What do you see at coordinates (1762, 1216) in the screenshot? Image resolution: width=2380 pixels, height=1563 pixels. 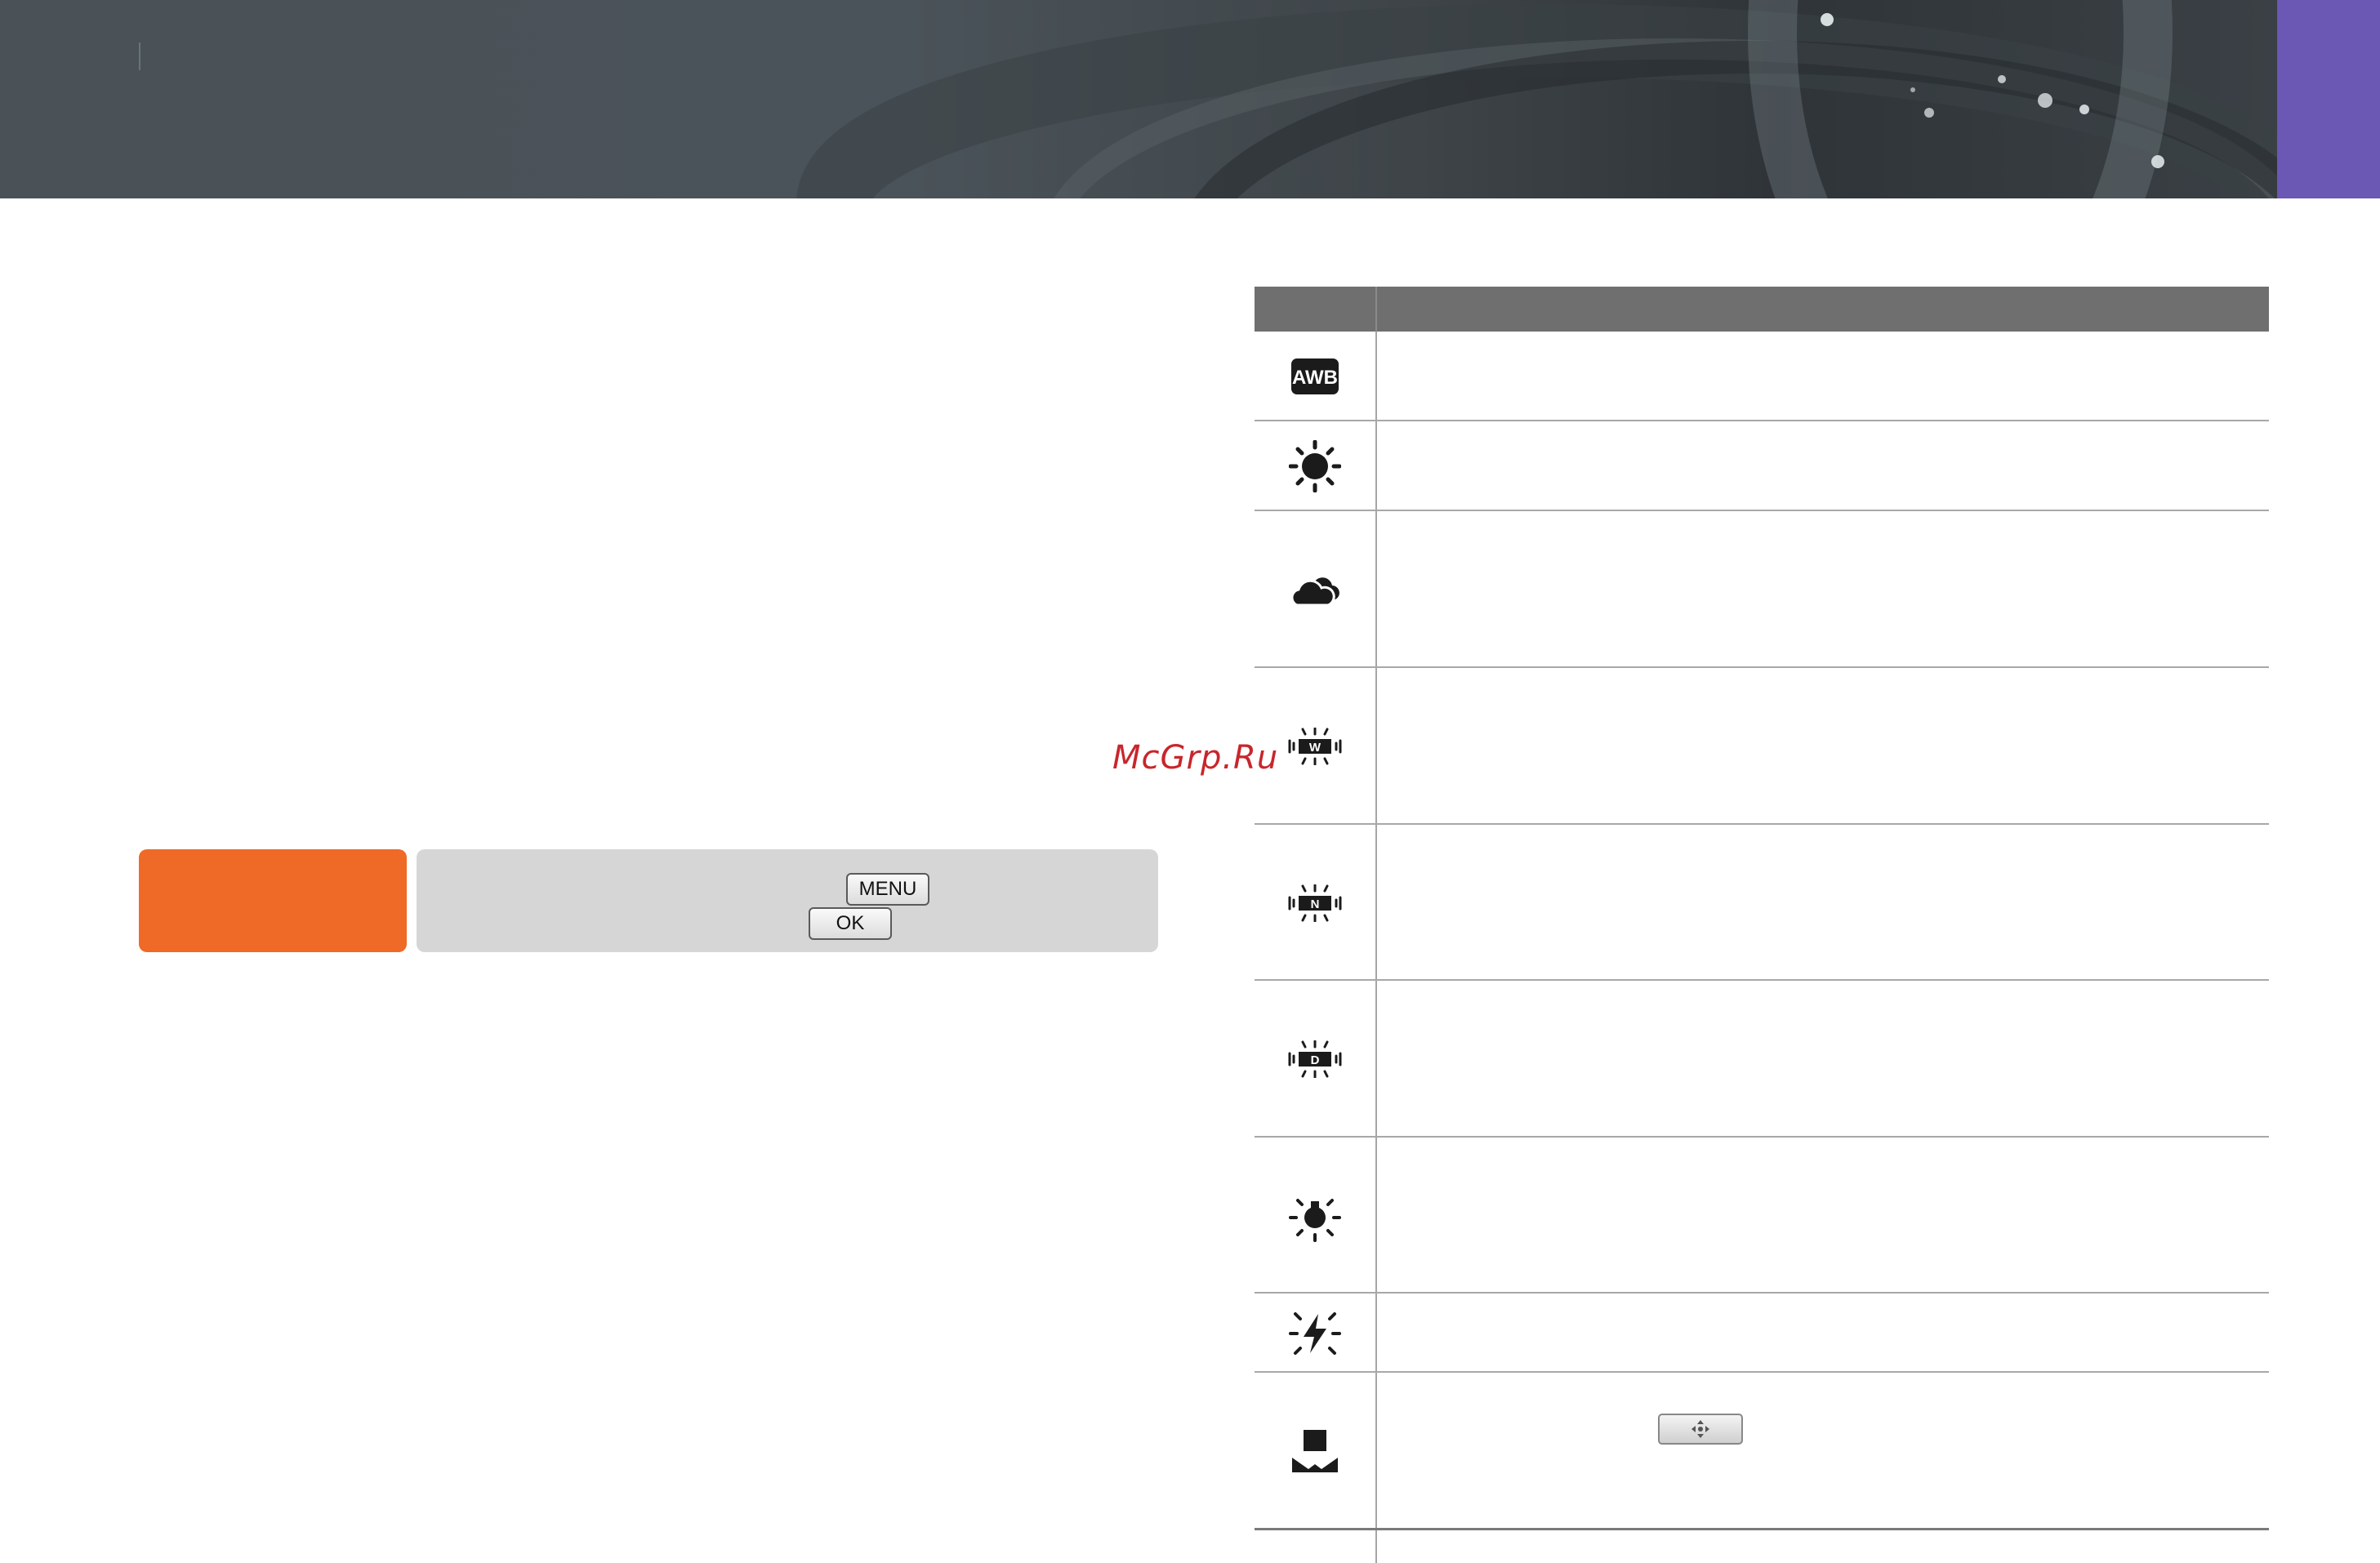 I see `table-row-tungsten` at bounding box center [1762, 1216].